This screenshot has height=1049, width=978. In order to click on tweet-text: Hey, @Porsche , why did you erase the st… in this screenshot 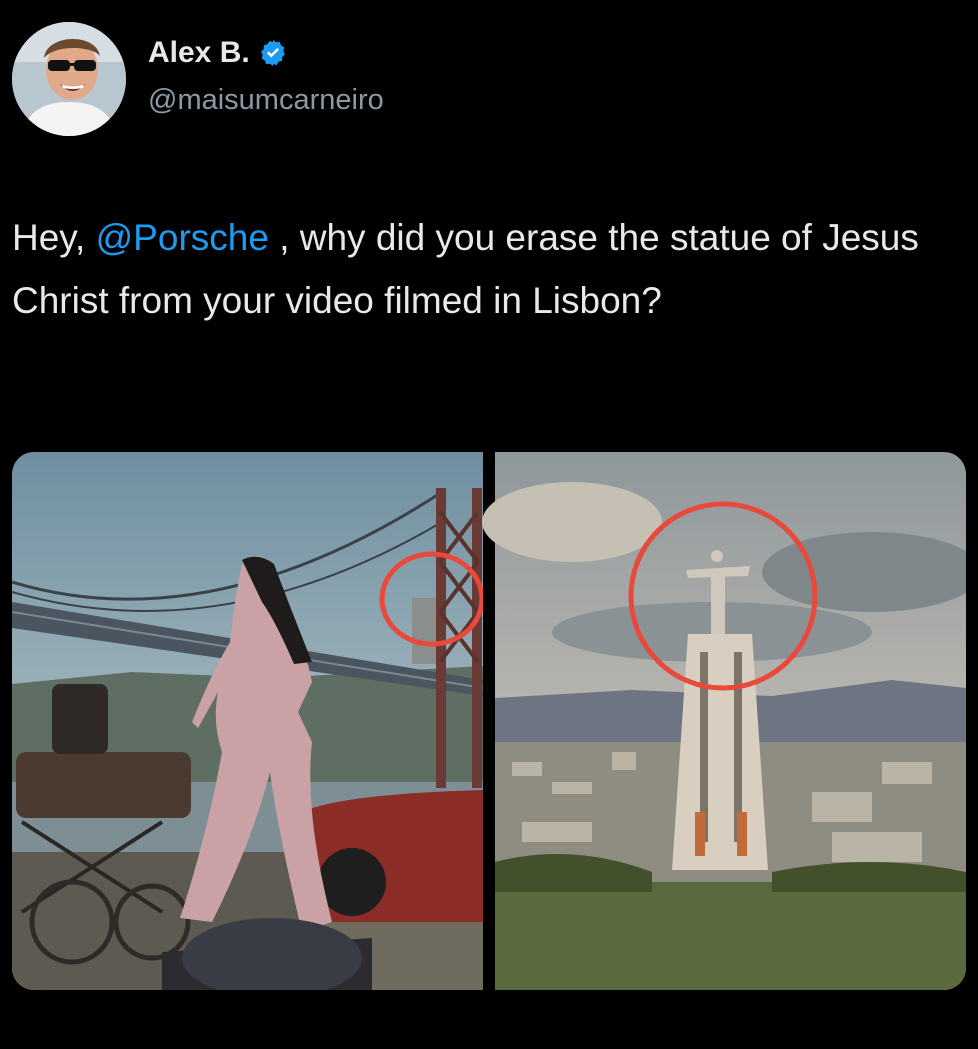, I will do `click(487, 269)`.